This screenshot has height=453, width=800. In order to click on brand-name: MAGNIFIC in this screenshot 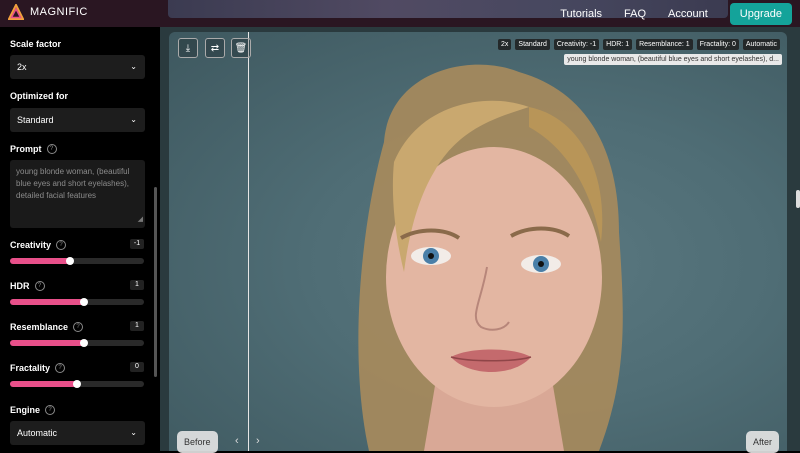, I will do `click(59, 12)`.